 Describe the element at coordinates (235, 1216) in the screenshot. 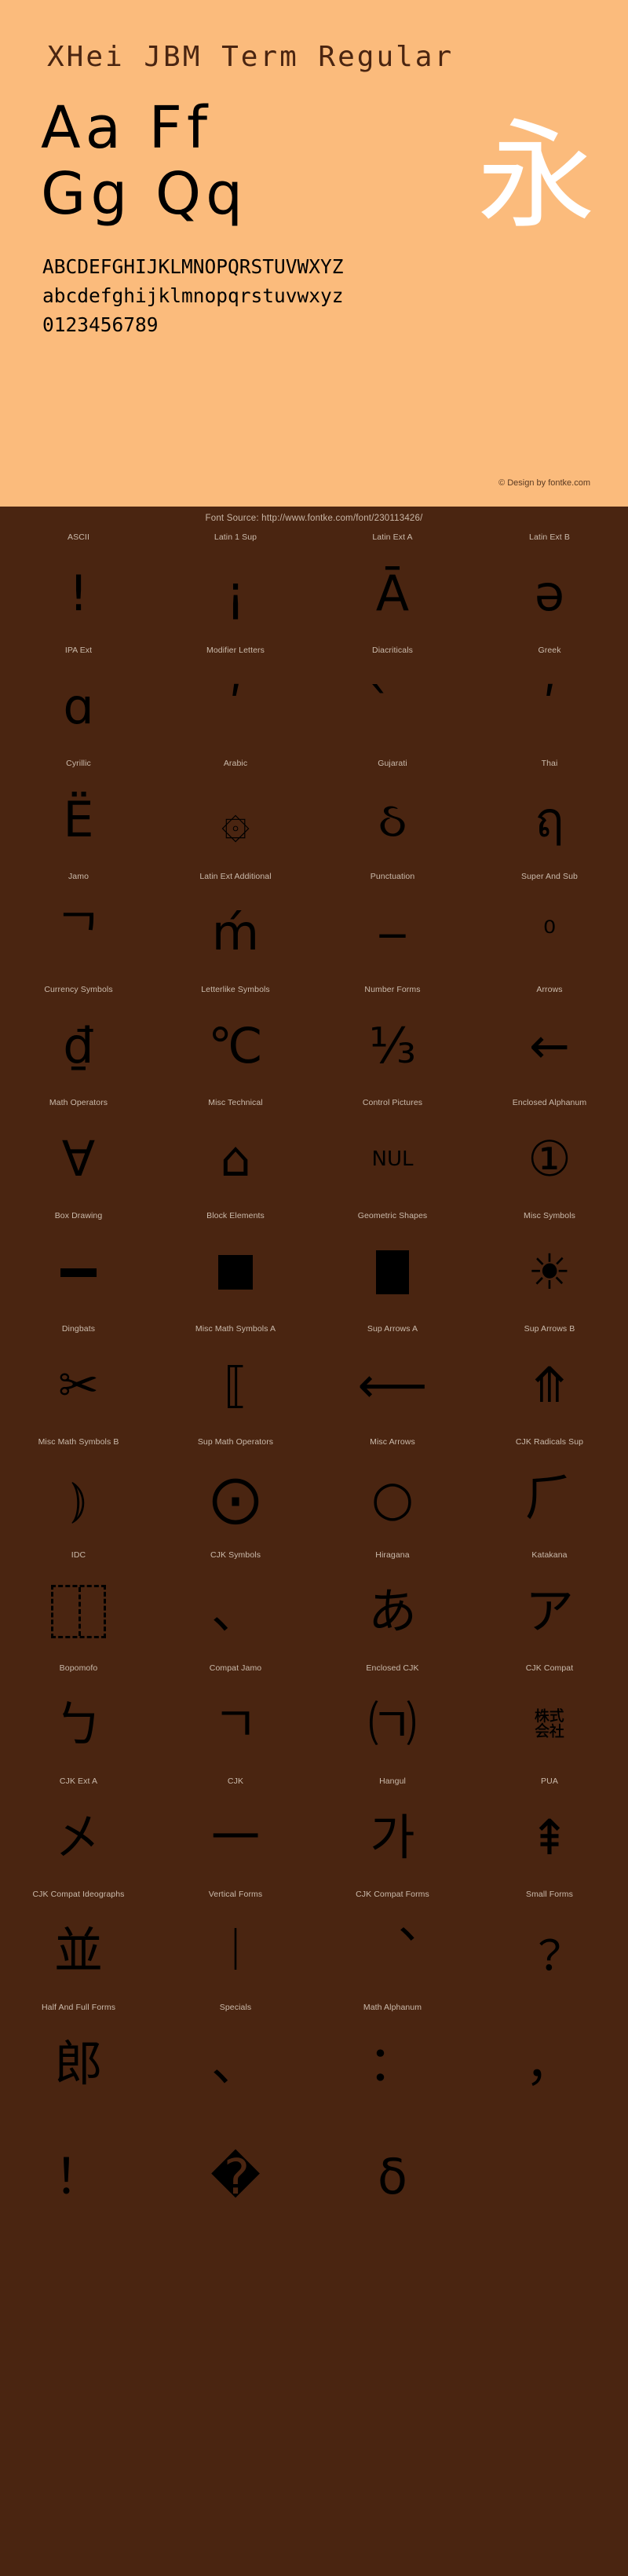

I see `unicode-block-label: Block Elements` at that location.